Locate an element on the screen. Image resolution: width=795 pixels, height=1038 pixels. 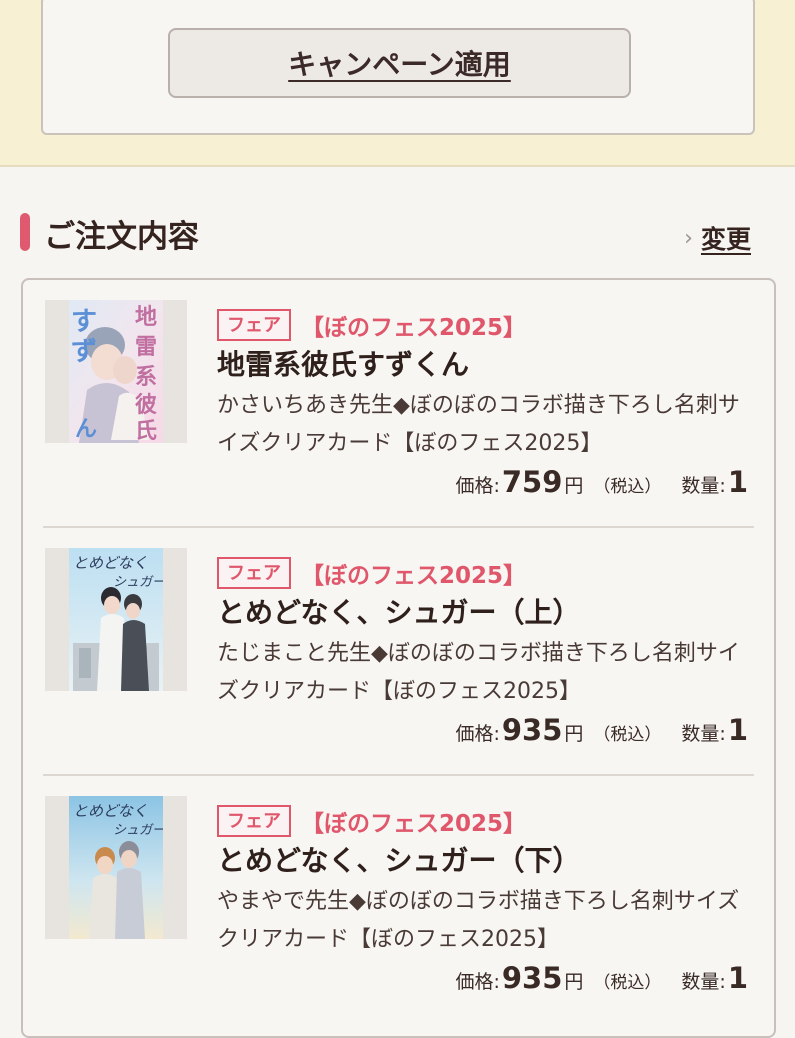
campaign-box: キャンペーン適用 is located at coordinates (398, 67).